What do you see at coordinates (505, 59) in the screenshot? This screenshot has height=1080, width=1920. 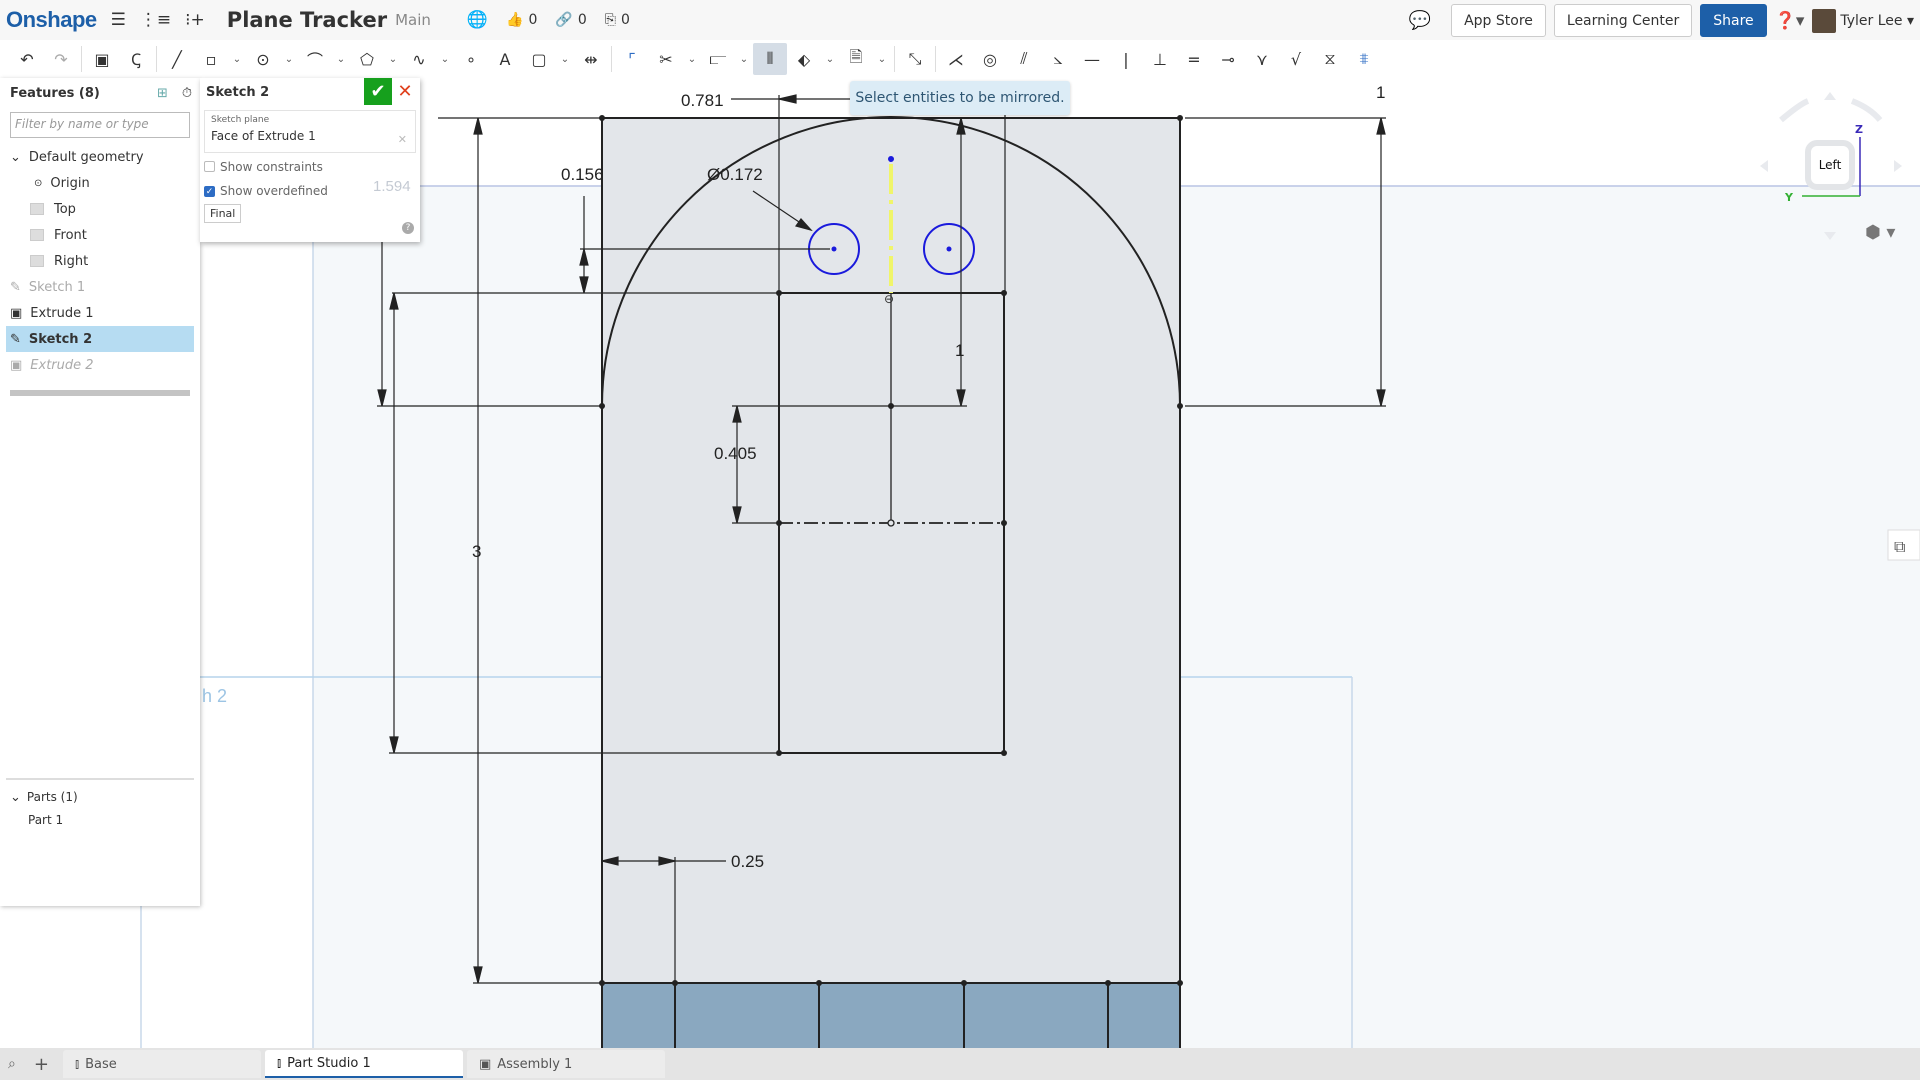 I see `text-tool-icon: A` at bounding box center [505, 59].